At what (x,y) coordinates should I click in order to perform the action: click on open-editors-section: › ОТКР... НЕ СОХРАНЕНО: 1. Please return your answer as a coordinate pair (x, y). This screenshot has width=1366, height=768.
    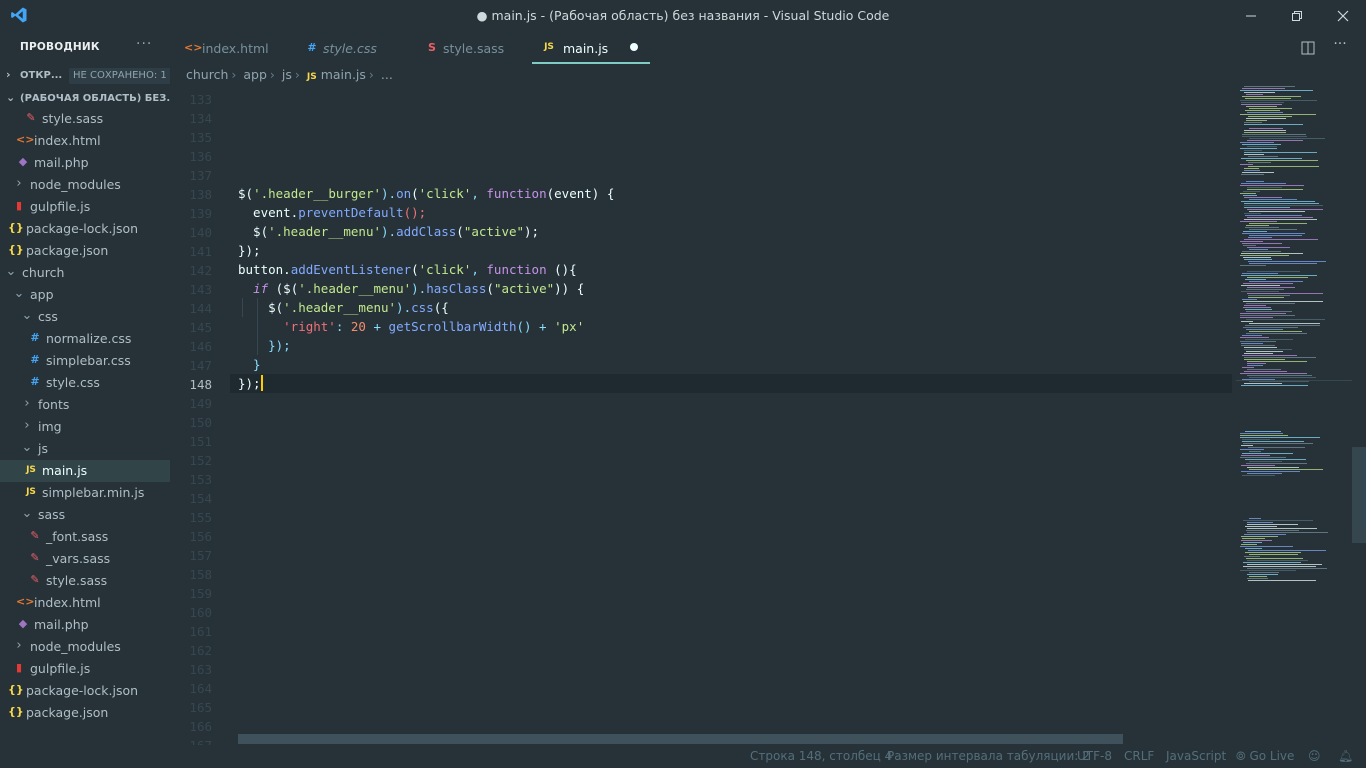
    Looking at the image, I should click on (85, 76).